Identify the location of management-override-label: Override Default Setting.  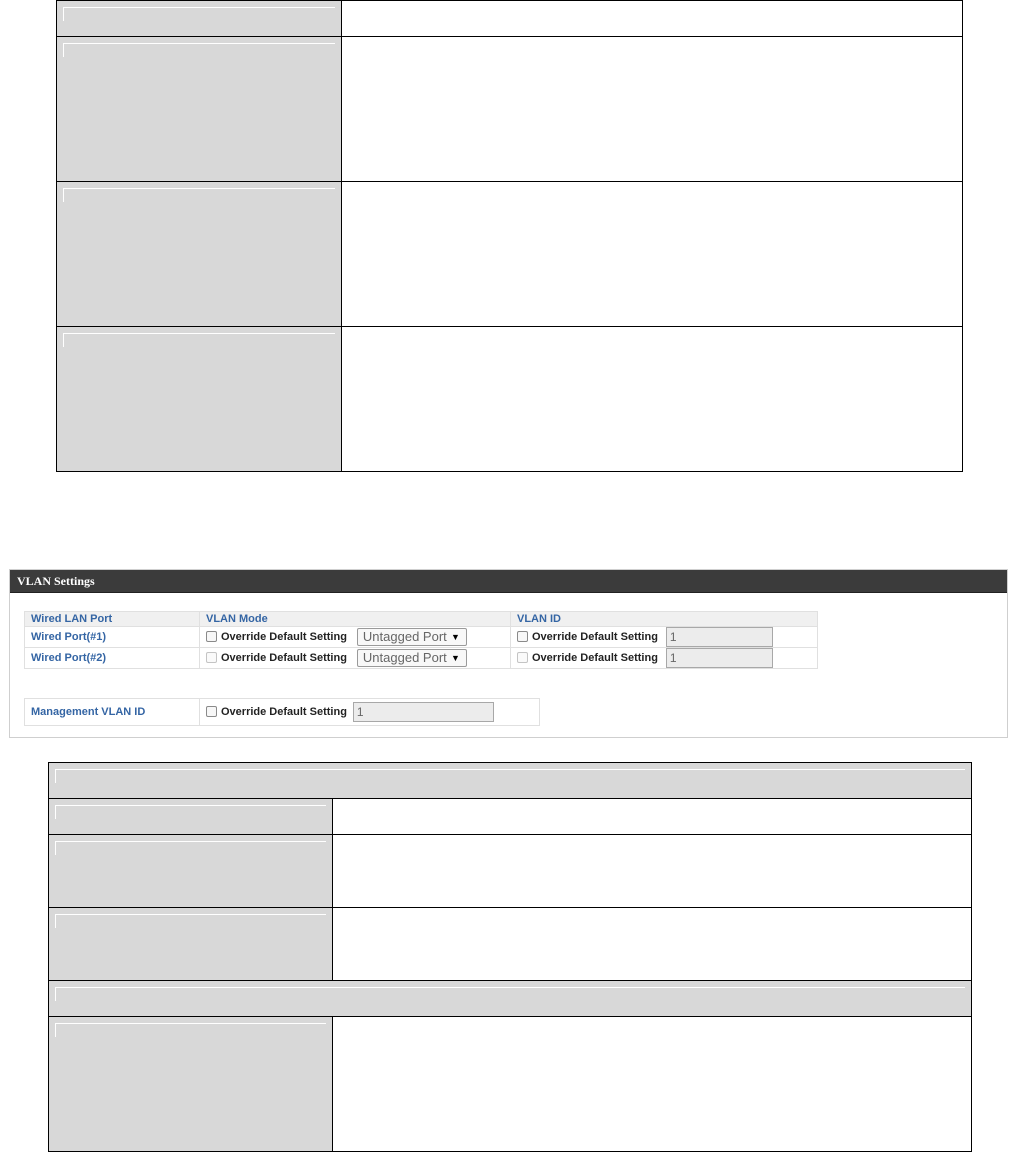
(284, 711).